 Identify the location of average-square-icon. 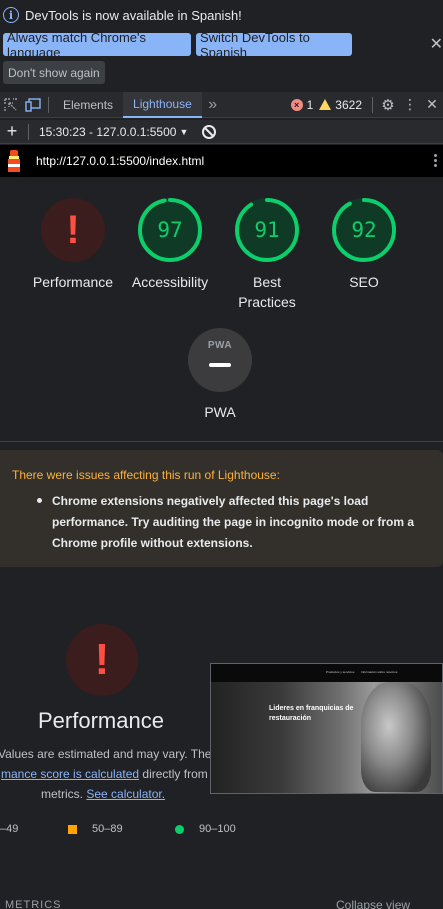
(72, 829).